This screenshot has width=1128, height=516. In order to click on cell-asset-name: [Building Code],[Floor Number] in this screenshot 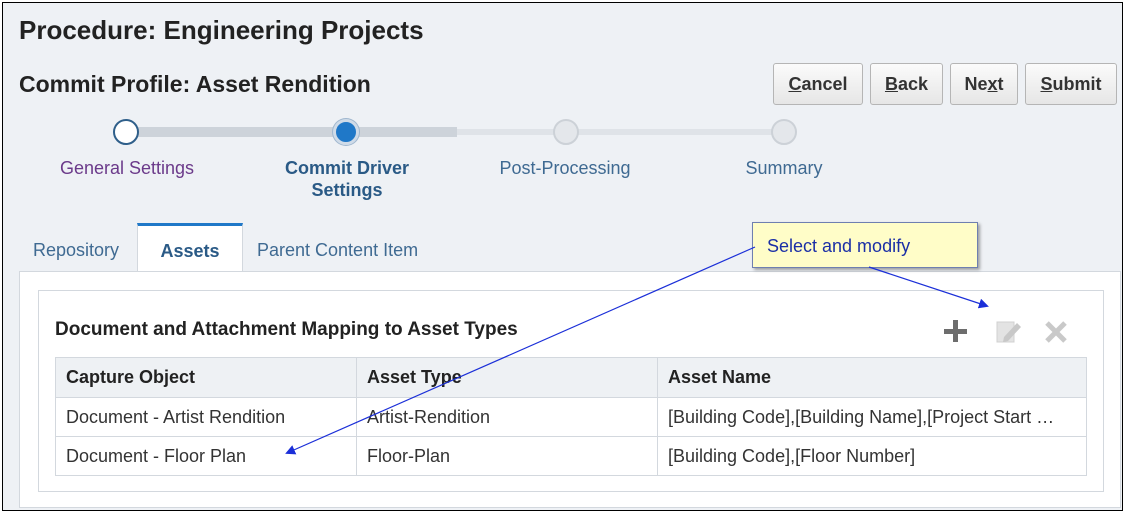, I will do `click(872, 456)`.